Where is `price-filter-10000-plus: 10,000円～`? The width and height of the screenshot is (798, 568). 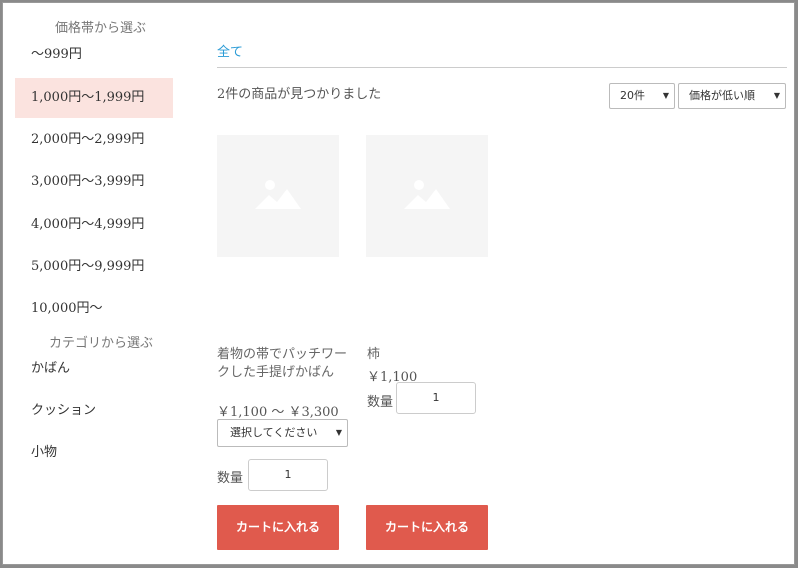
price-filter-10000-plus: 10,000円～ is located at coordinates (94, 309).